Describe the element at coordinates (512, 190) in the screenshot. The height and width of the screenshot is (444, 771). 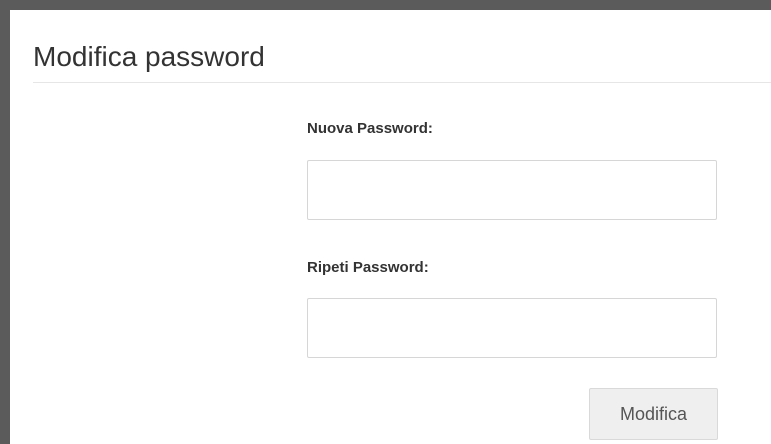
I see `new-password-field` at that location.